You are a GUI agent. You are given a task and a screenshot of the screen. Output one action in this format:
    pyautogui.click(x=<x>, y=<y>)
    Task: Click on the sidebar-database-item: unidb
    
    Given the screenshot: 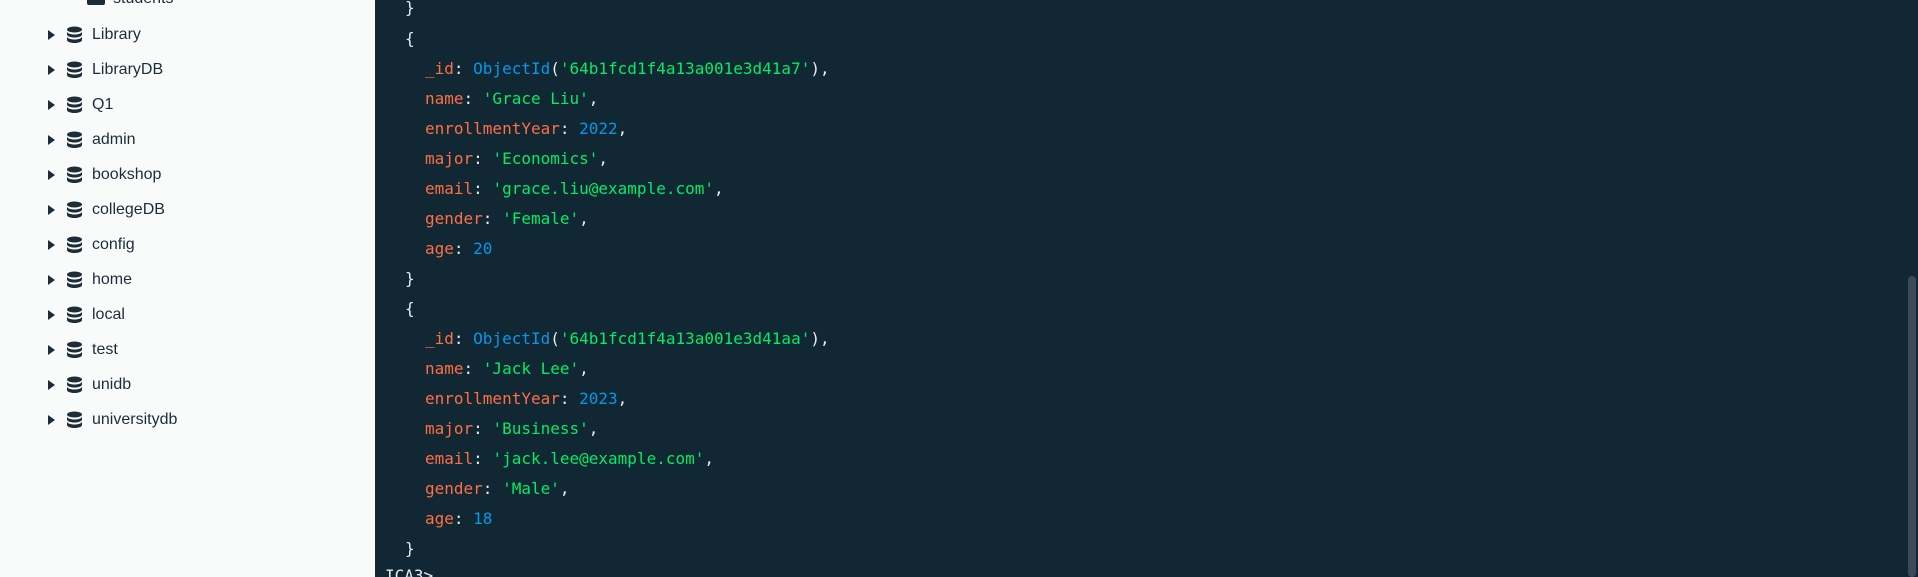 What is the action you would take?
    pyautogui.click(x=187, y=384)
    